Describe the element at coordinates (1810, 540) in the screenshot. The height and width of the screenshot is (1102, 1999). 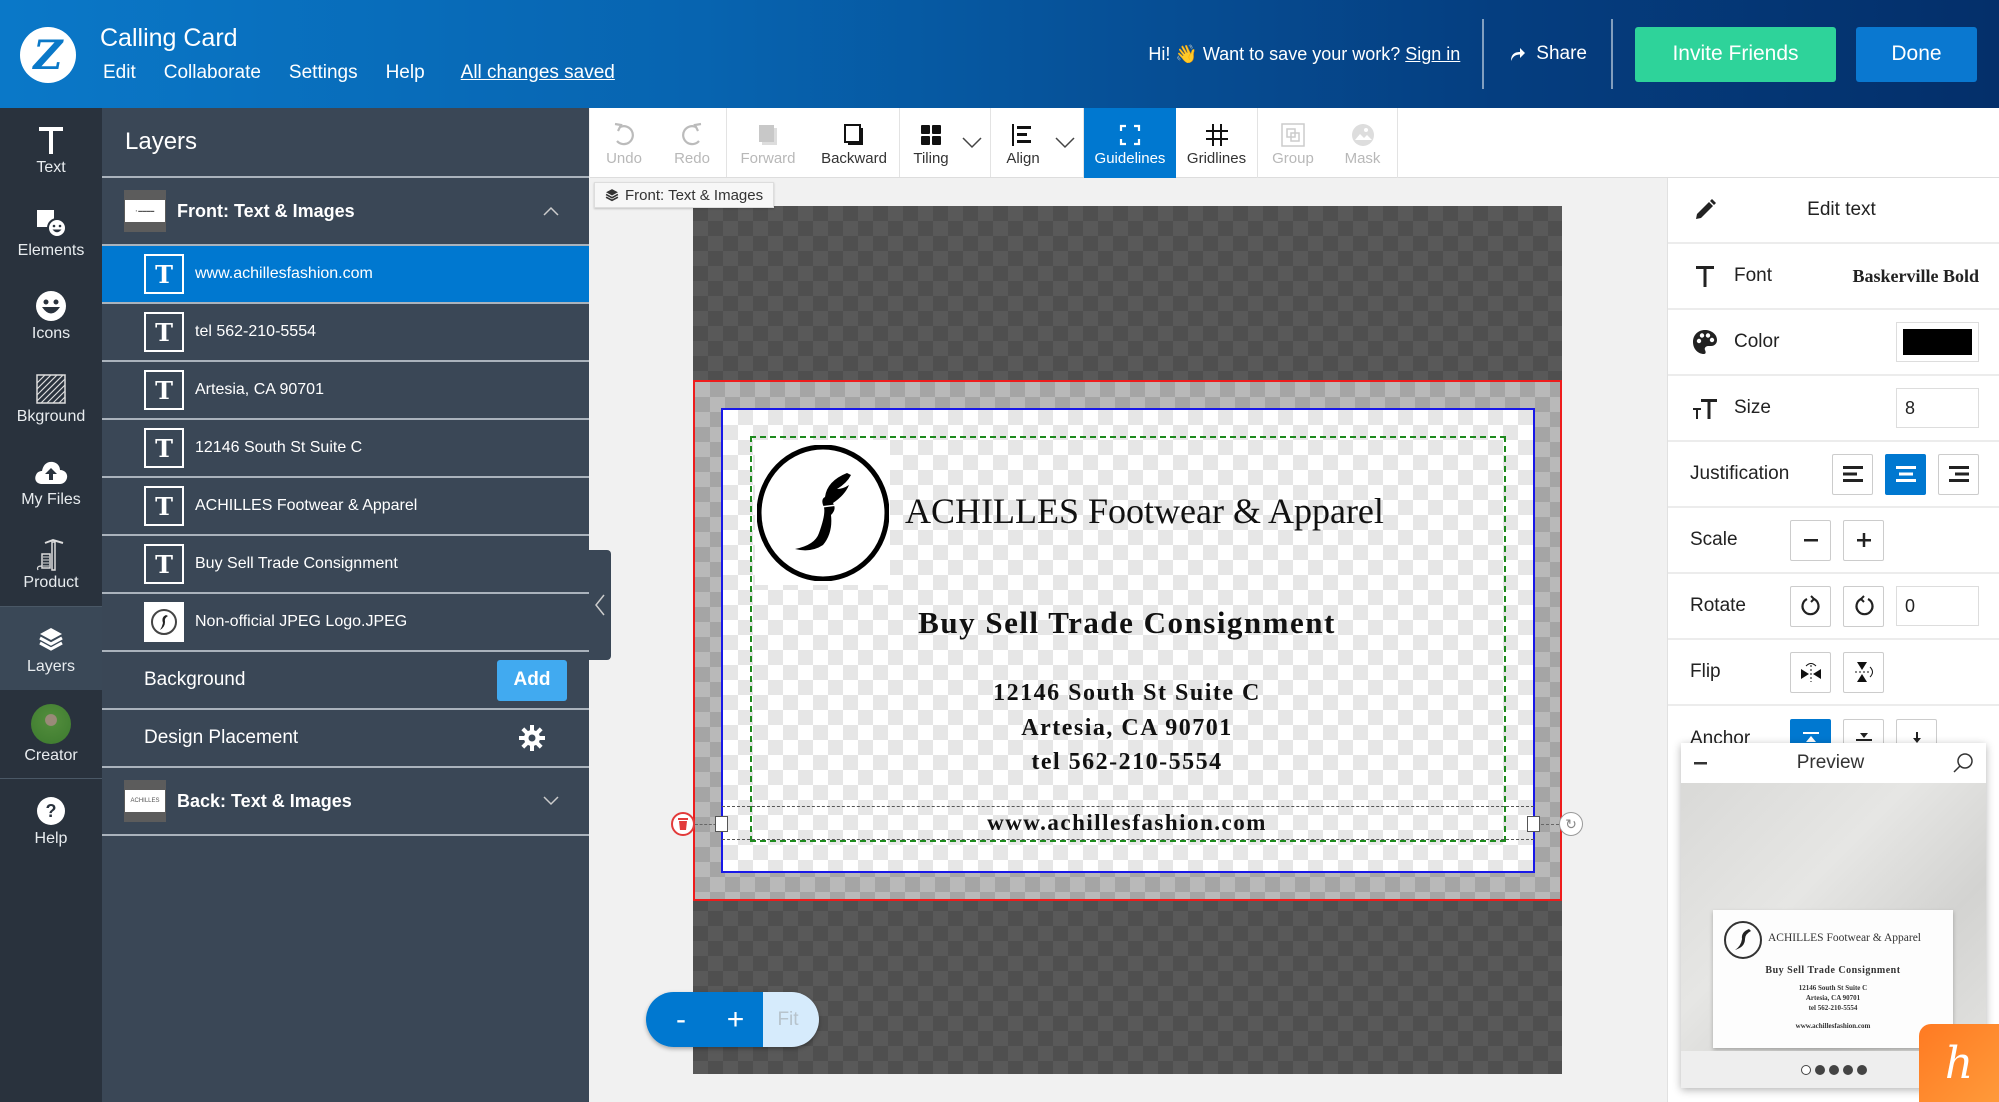
I see `scale-down-button` at that location.